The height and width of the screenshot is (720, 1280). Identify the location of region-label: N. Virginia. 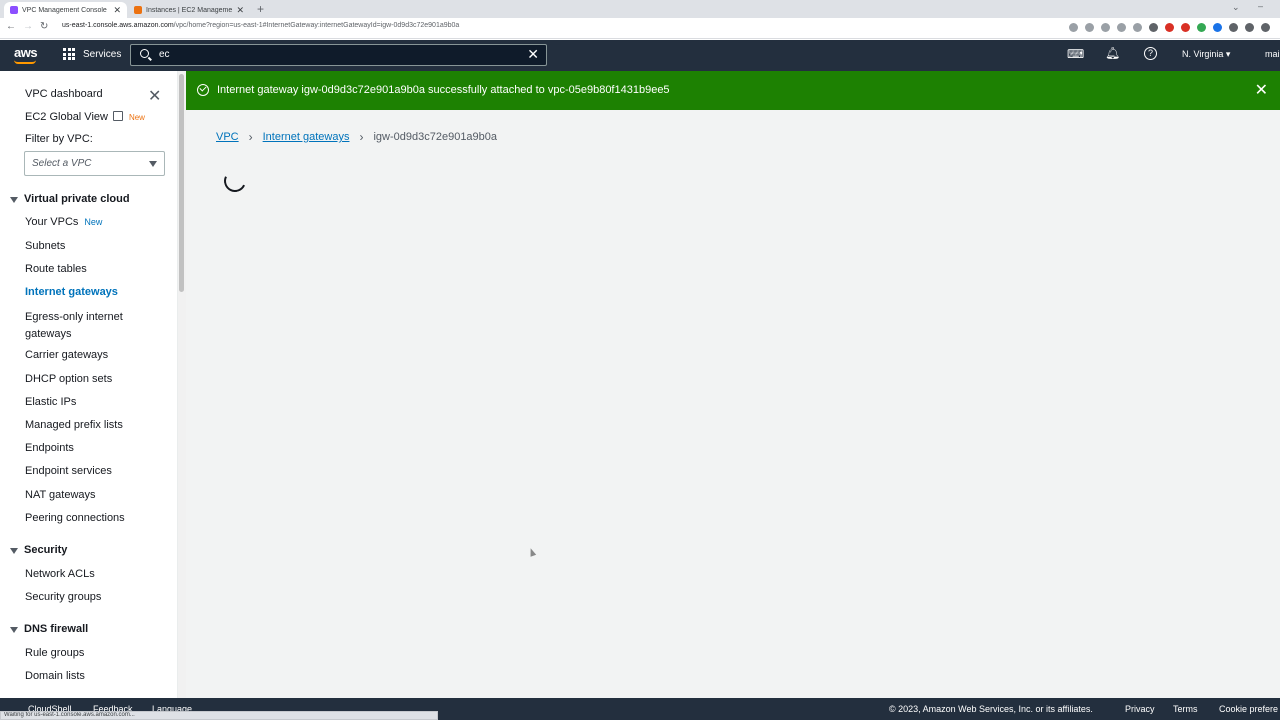
(1203, 54).